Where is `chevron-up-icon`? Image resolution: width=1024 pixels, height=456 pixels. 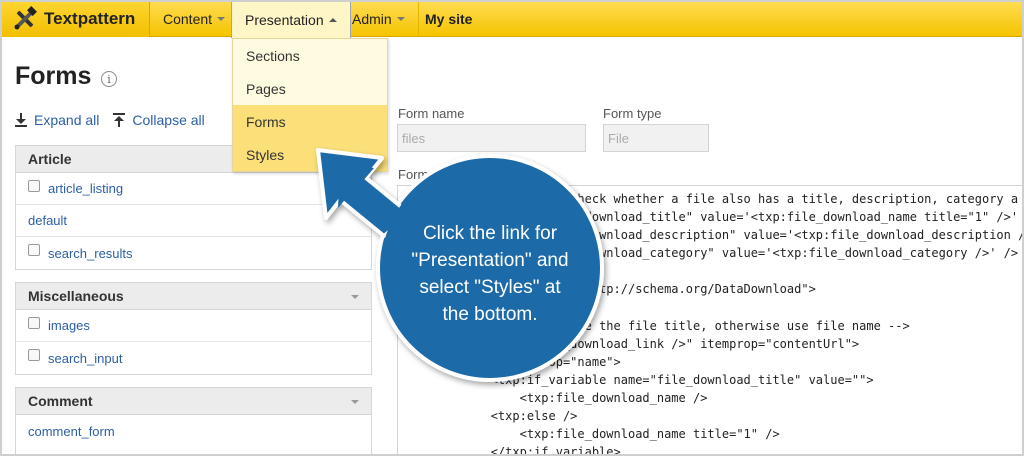 chevron-up-icon is located at coordinates (332, 19).